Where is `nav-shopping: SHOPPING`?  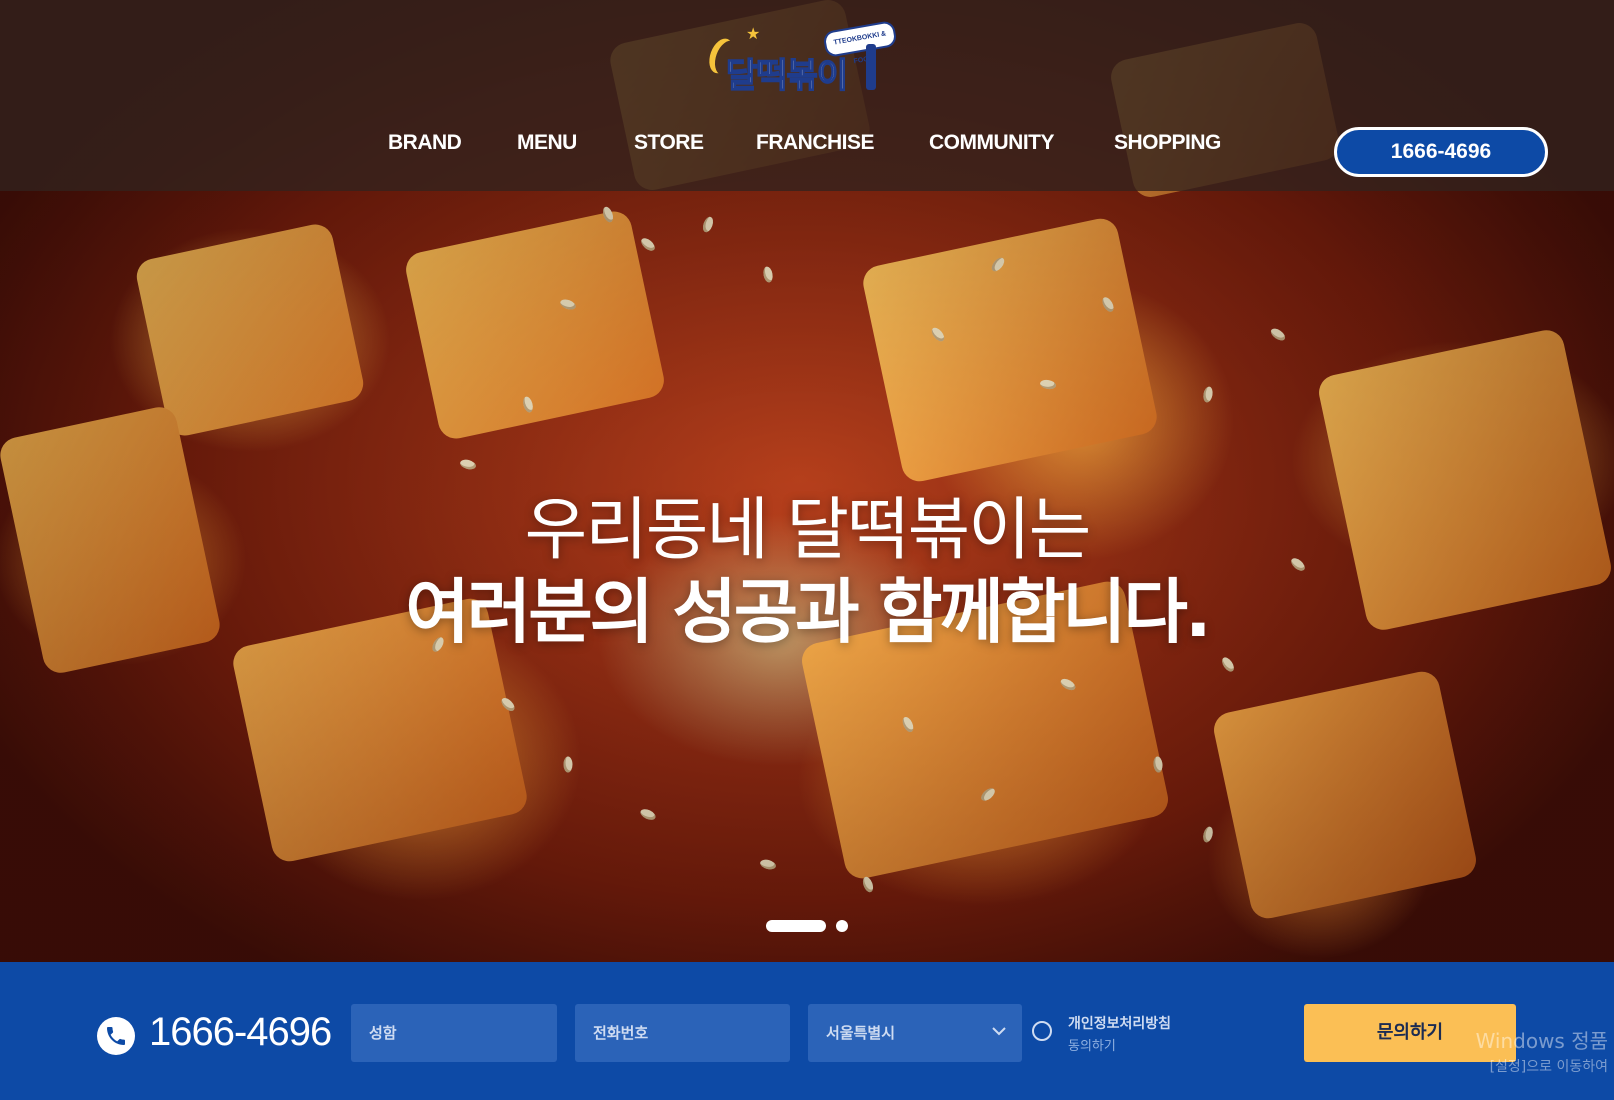
nav-shopping: SHOPPING is located at coordinates (1167, 143).